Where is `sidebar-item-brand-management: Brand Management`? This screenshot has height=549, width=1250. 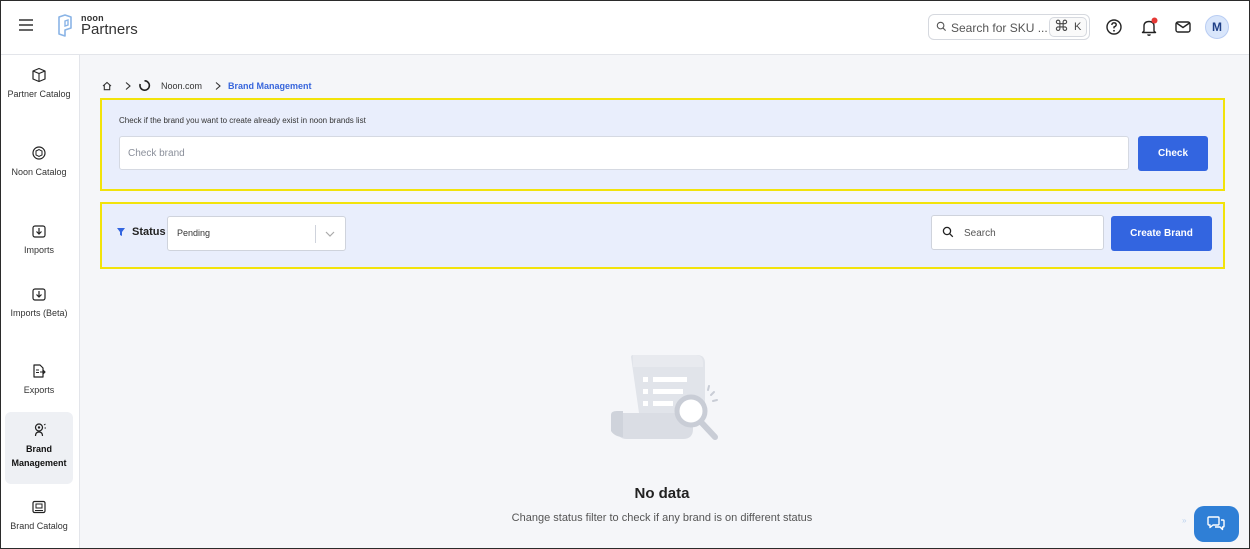 sidebar-item-brand-management: Brand Management is located at coordinates (39, 448).